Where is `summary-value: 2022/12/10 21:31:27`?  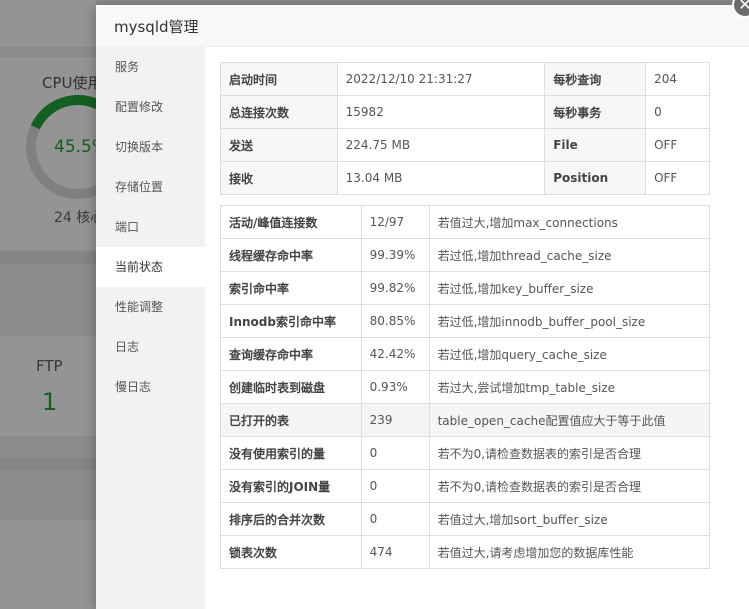
summary-value: 2022/12/10 21:31:27 is located at coordinates (441, 79).